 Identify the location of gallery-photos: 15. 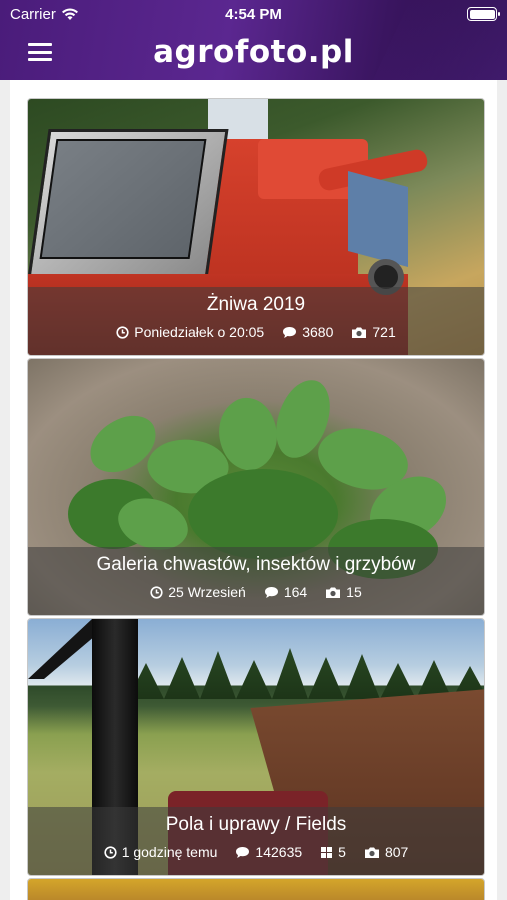
(354, 592).